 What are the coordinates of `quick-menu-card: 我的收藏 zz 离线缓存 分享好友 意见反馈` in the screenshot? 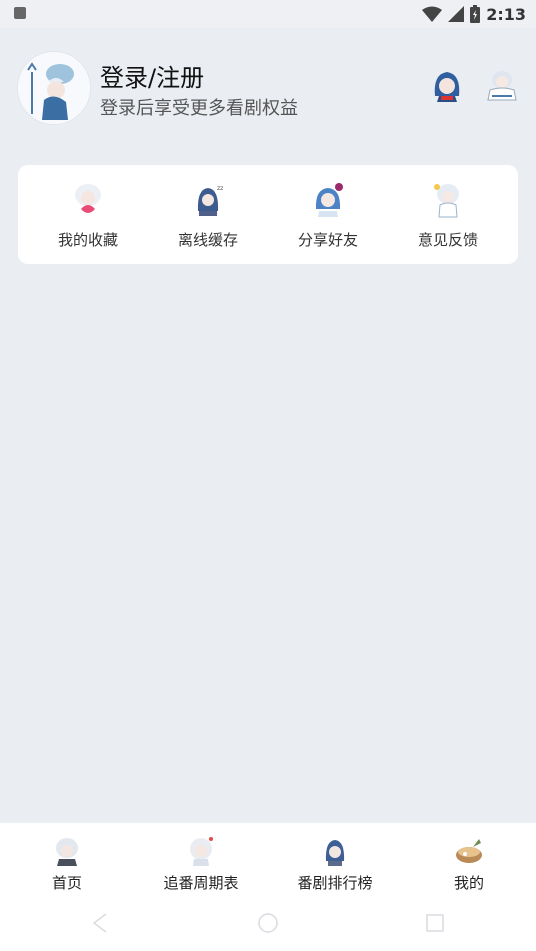 It's located at (268, 214).